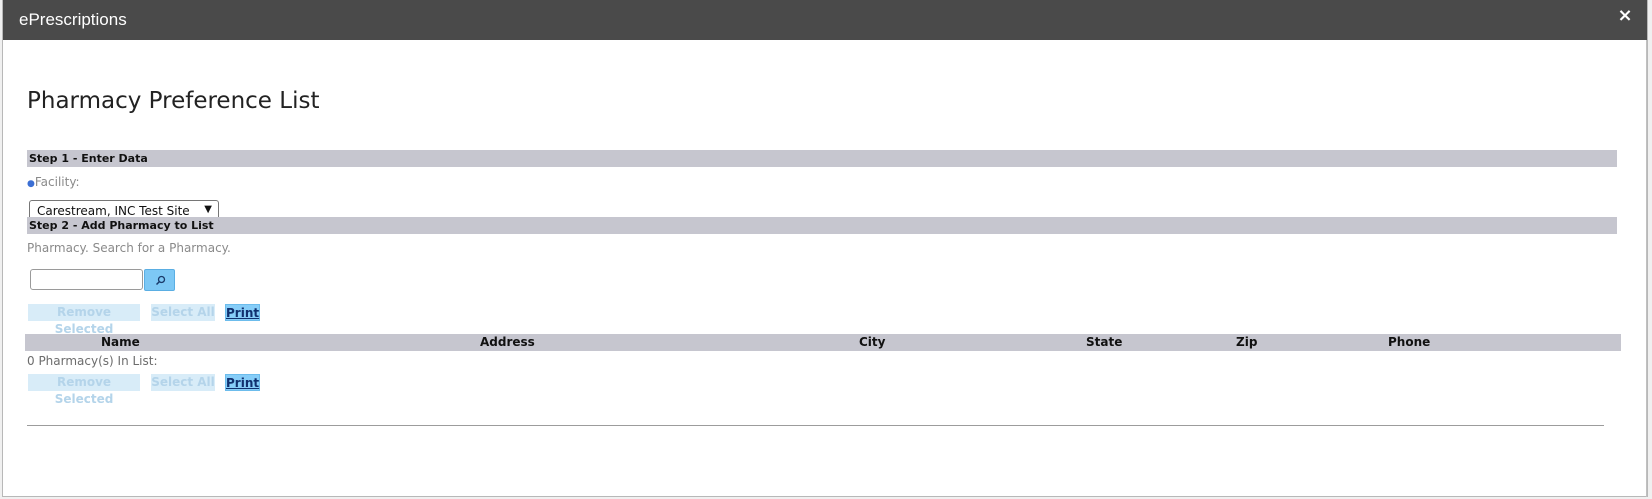 The height and width of the screenshot is (499, 1652). I want to click on search-icon, so click(160, 280).